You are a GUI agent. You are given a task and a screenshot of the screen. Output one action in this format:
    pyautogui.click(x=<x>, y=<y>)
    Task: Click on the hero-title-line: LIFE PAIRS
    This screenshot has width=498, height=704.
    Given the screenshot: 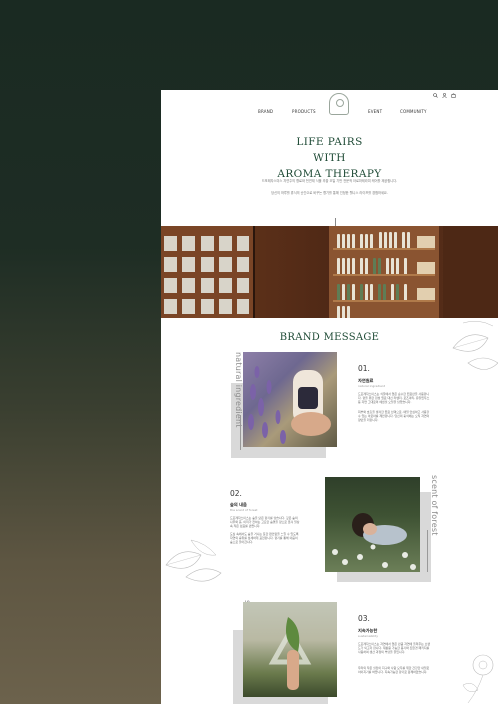 What is the action you would take?
    pyautogui.click(x=329, y=142)
    